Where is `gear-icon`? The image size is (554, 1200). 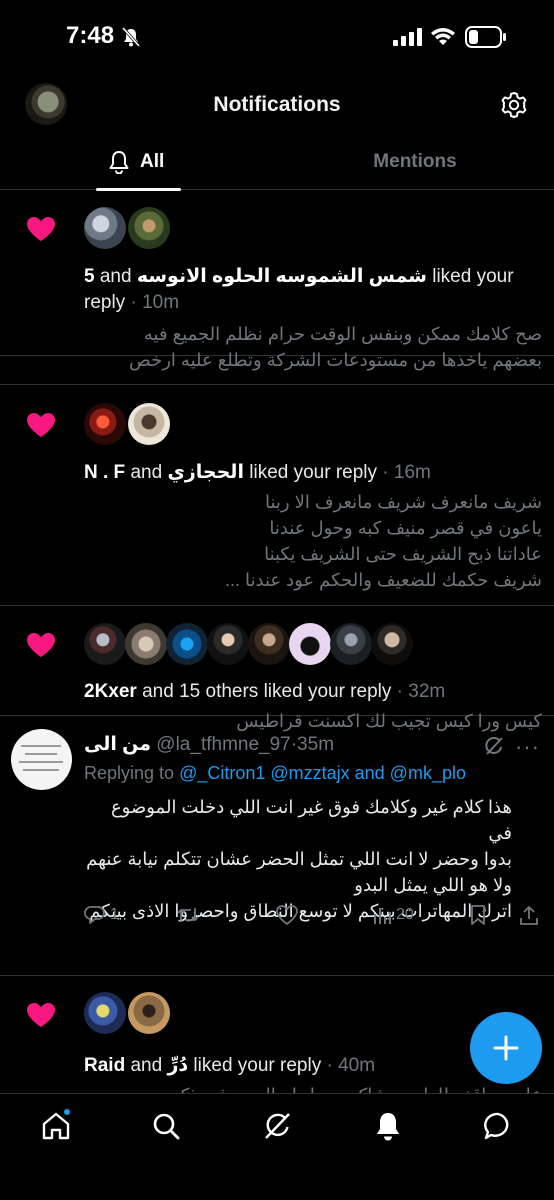
gear-icon is located at coordinates (514, 105).